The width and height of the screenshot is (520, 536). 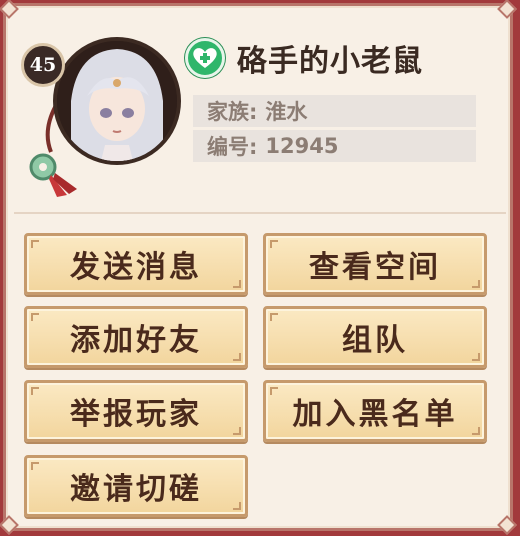 I want to click on family-info: 家族: 淮水, so click(x=334, y=111).